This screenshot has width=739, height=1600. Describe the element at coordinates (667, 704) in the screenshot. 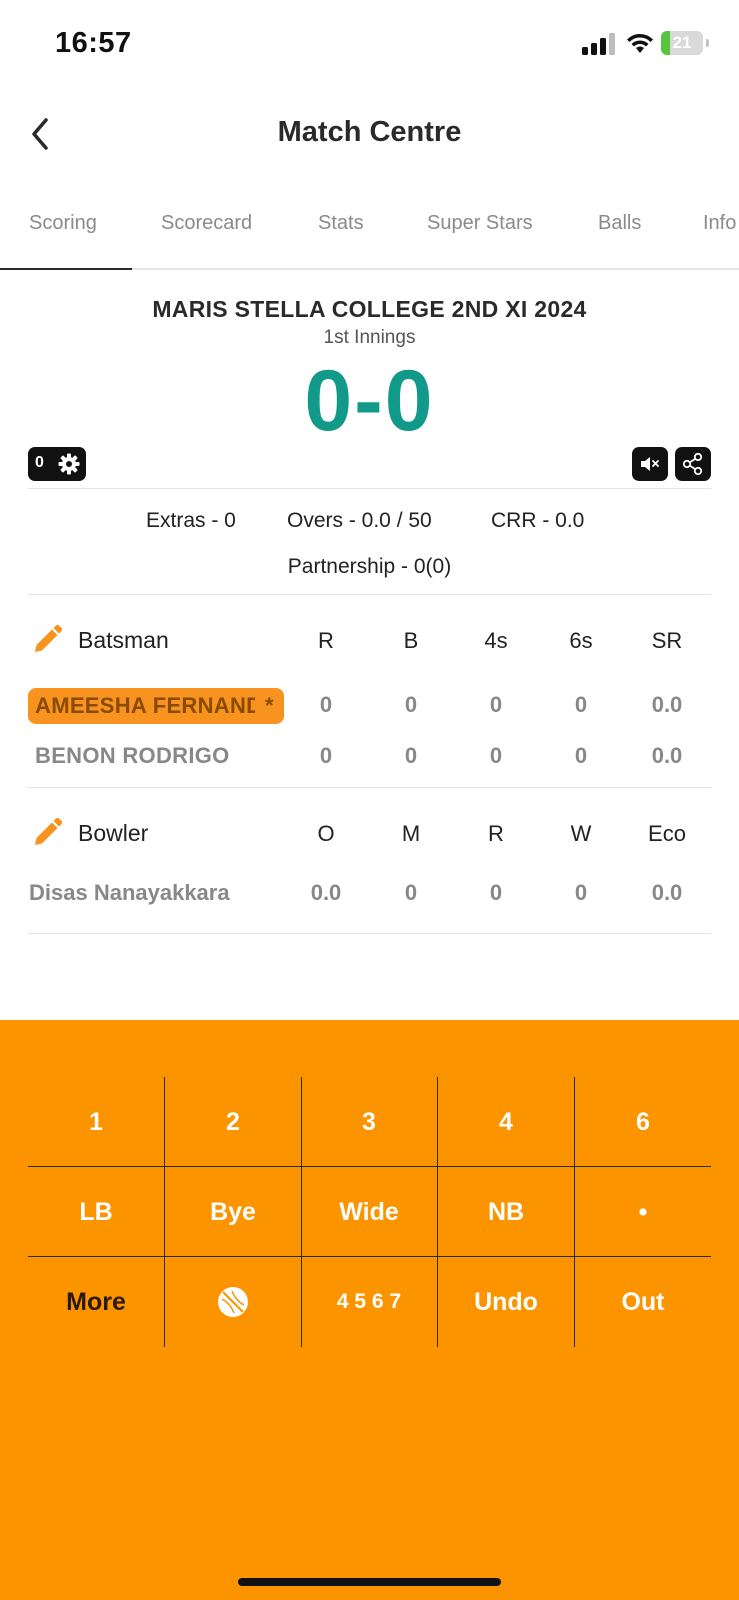

I see `striker-strike-rate: 0.0` at that location.